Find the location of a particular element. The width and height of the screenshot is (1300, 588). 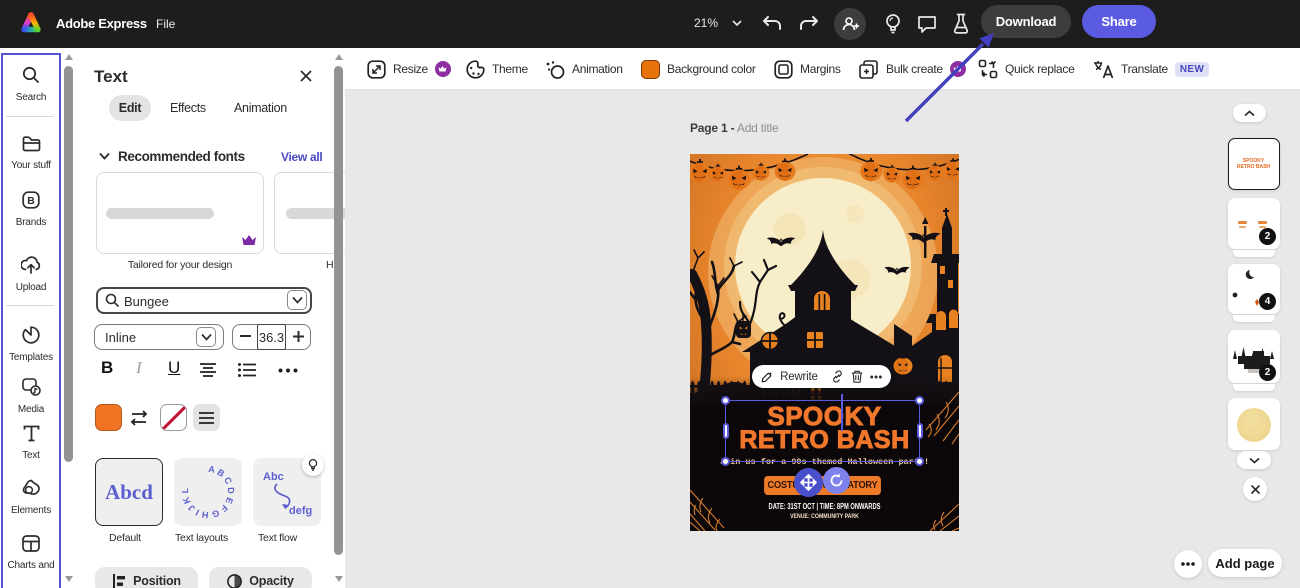

svg-text: Abc is located at coordinates (273, 477).